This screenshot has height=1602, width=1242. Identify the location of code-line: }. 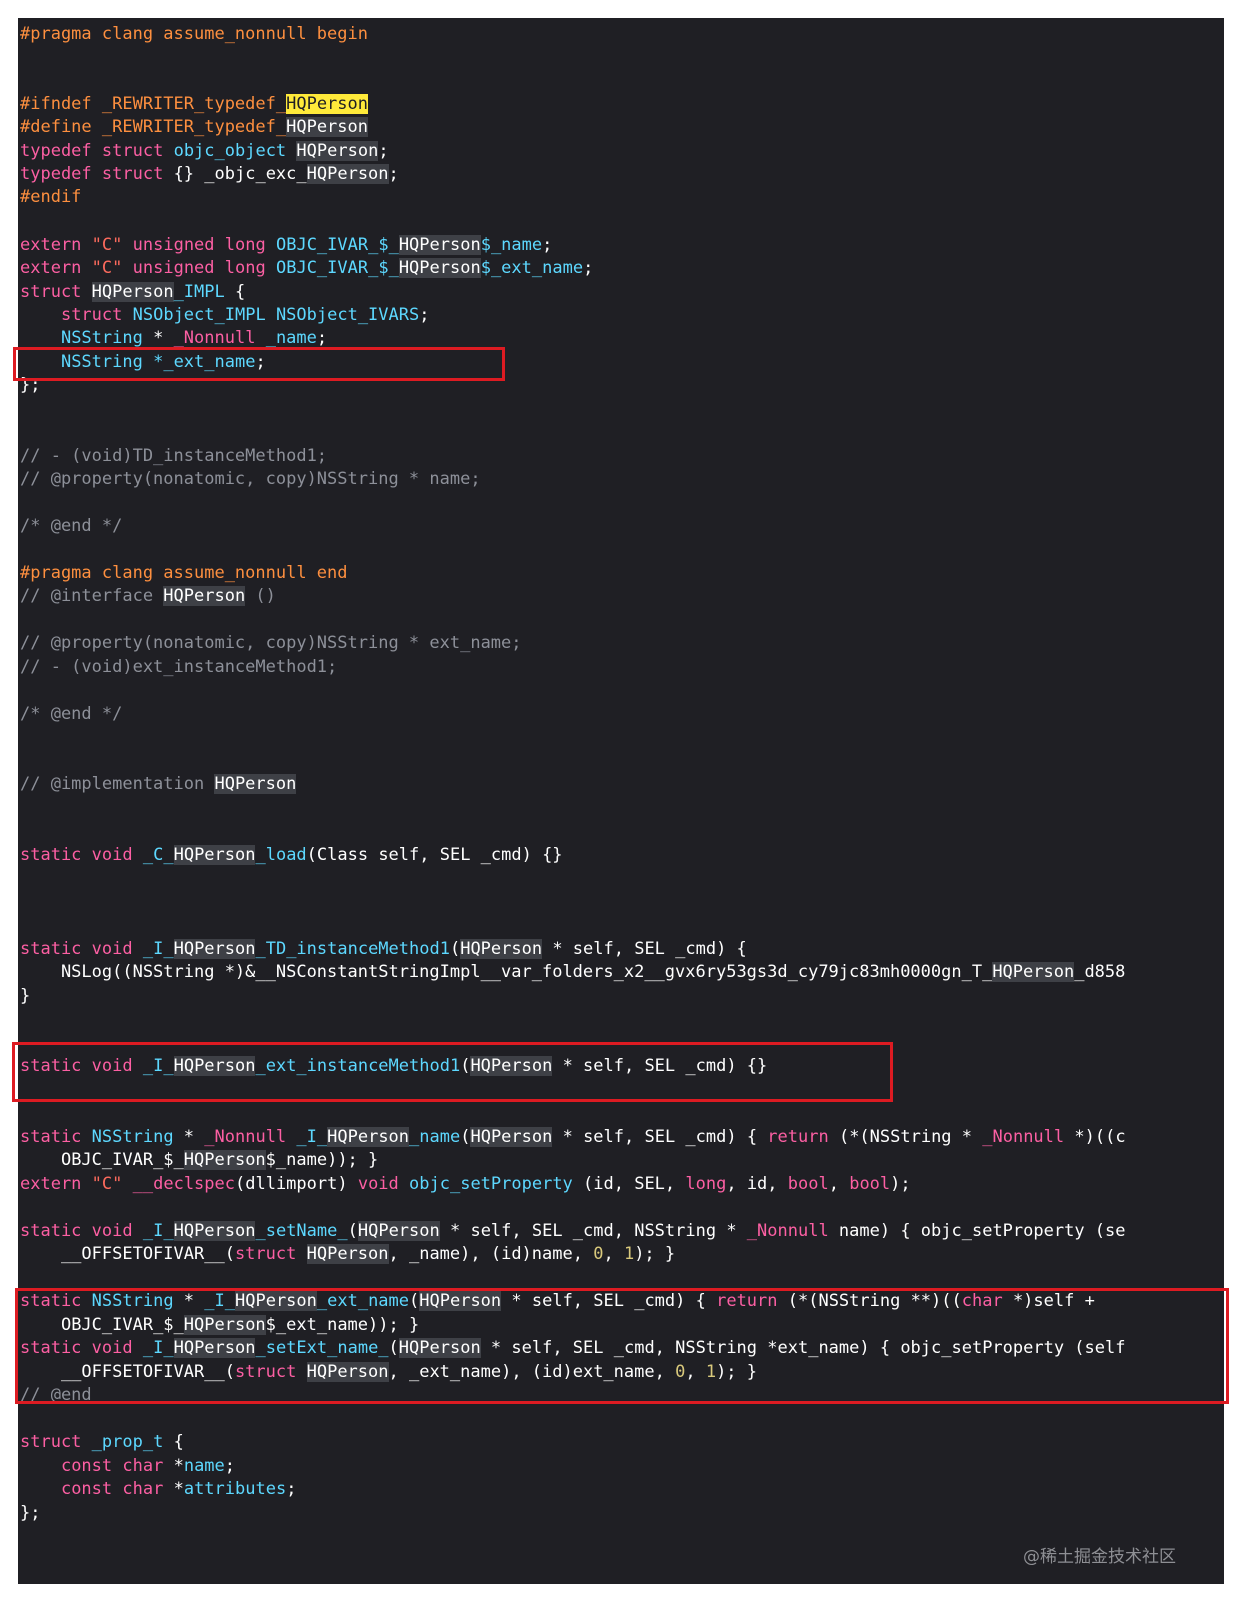
(25, 996).